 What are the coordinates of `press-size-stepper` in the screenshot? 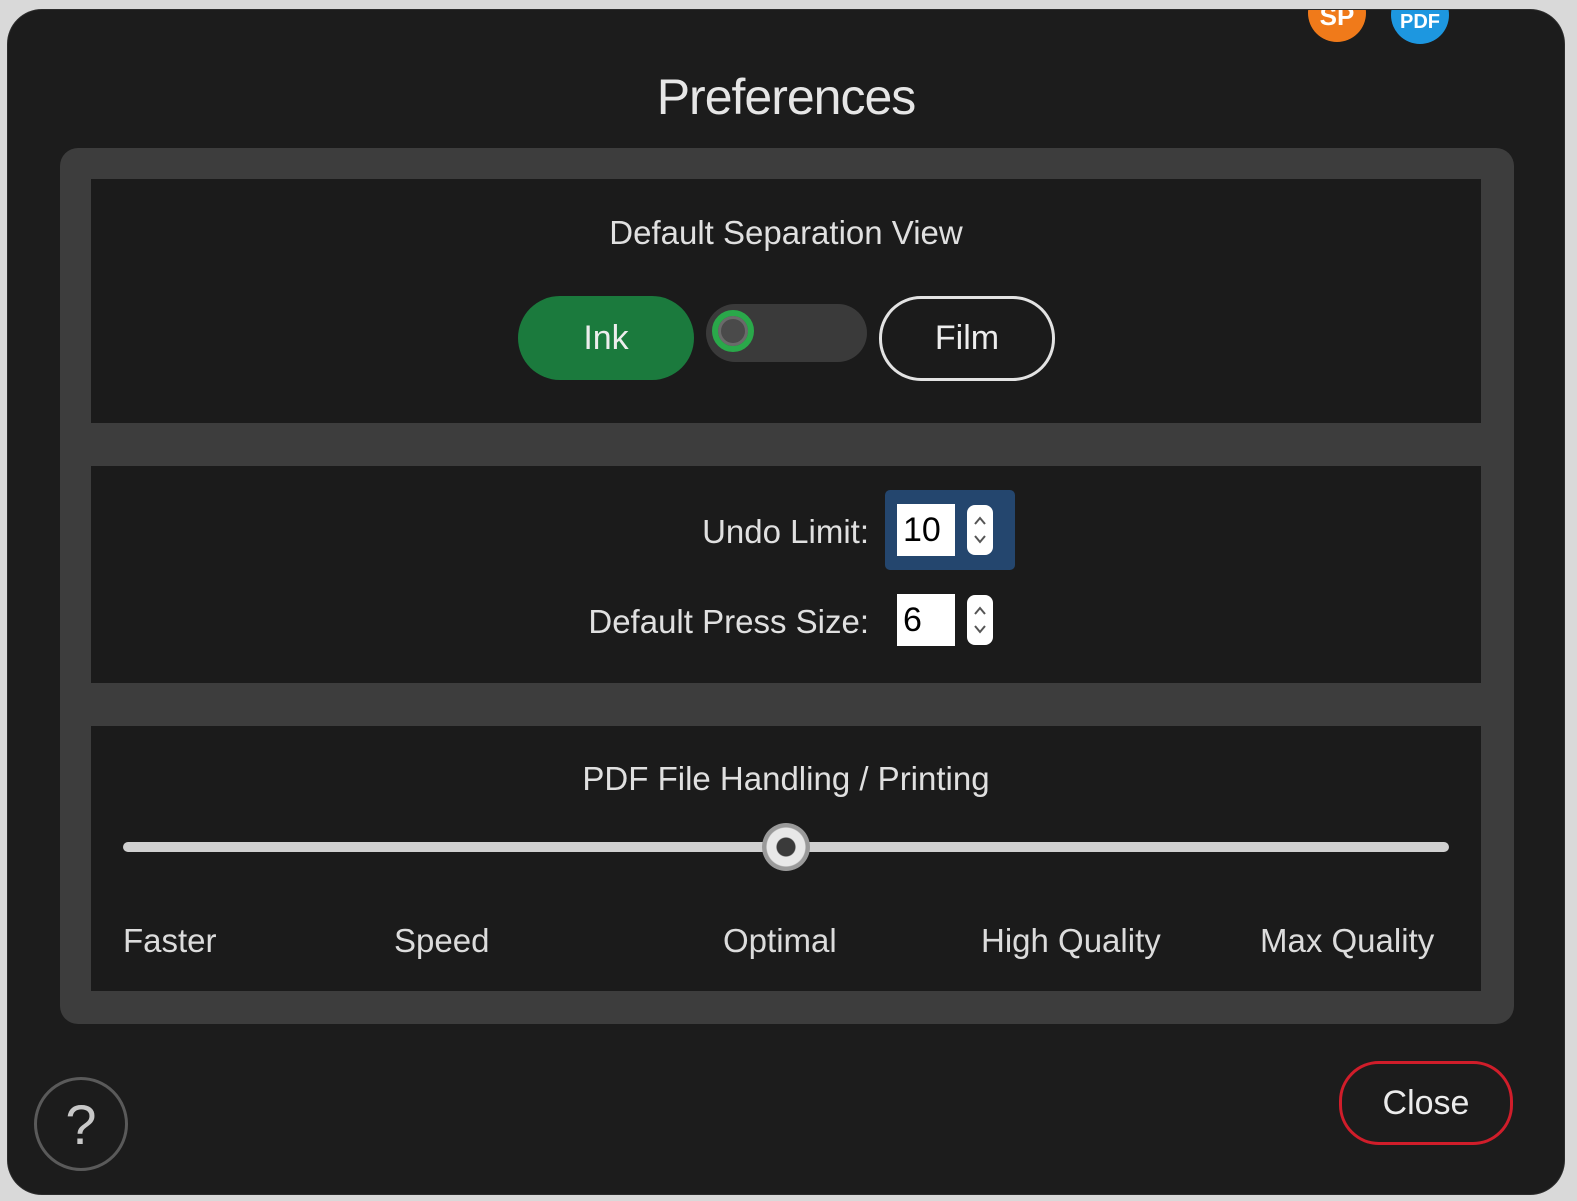 It's located at (980, 620).